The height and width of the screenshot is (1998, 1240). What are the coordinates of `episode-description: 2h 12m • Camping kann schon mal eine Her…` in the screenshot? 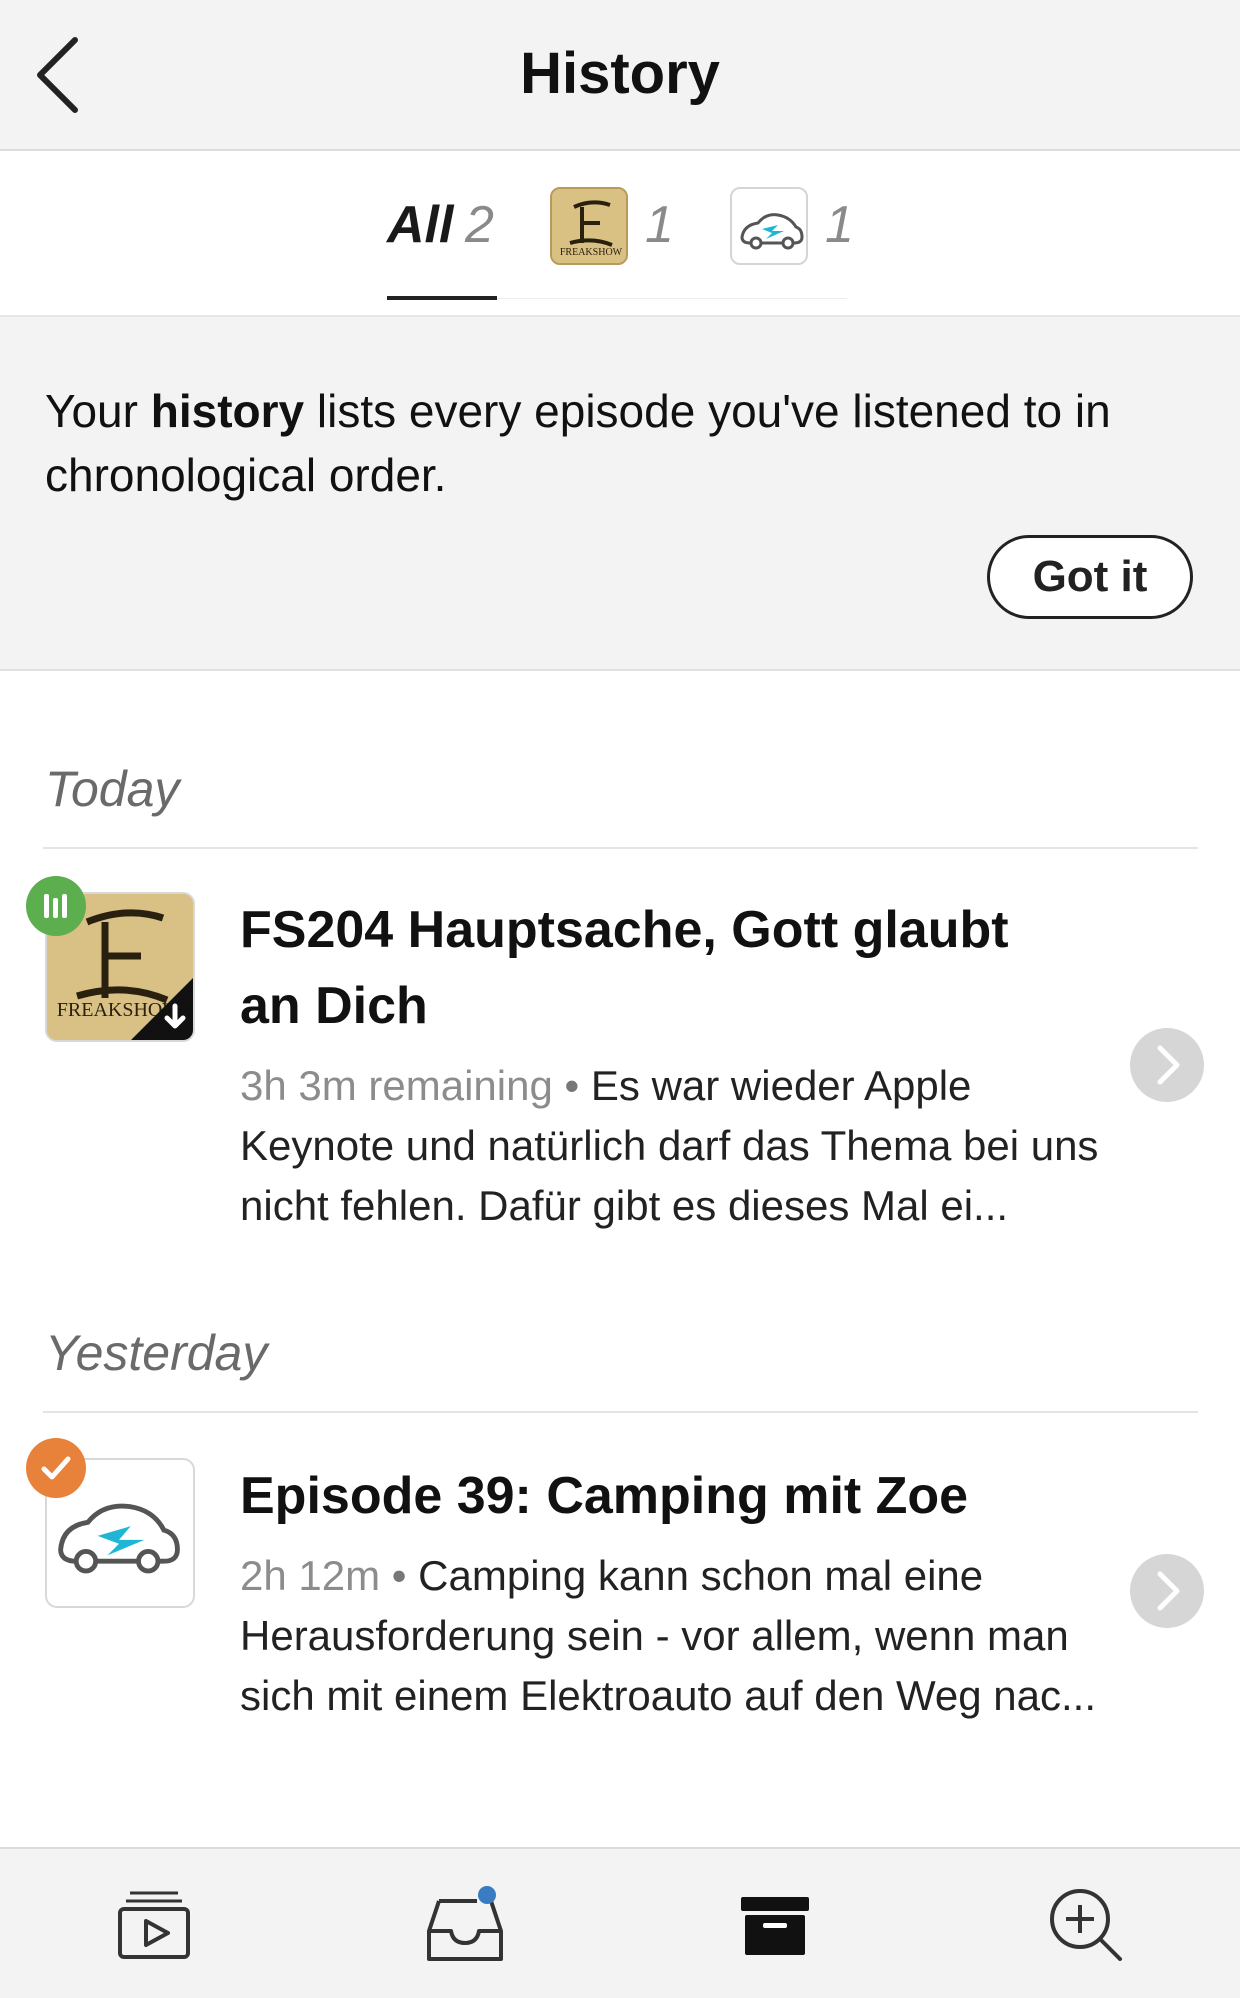 It's located at (670, 1636).